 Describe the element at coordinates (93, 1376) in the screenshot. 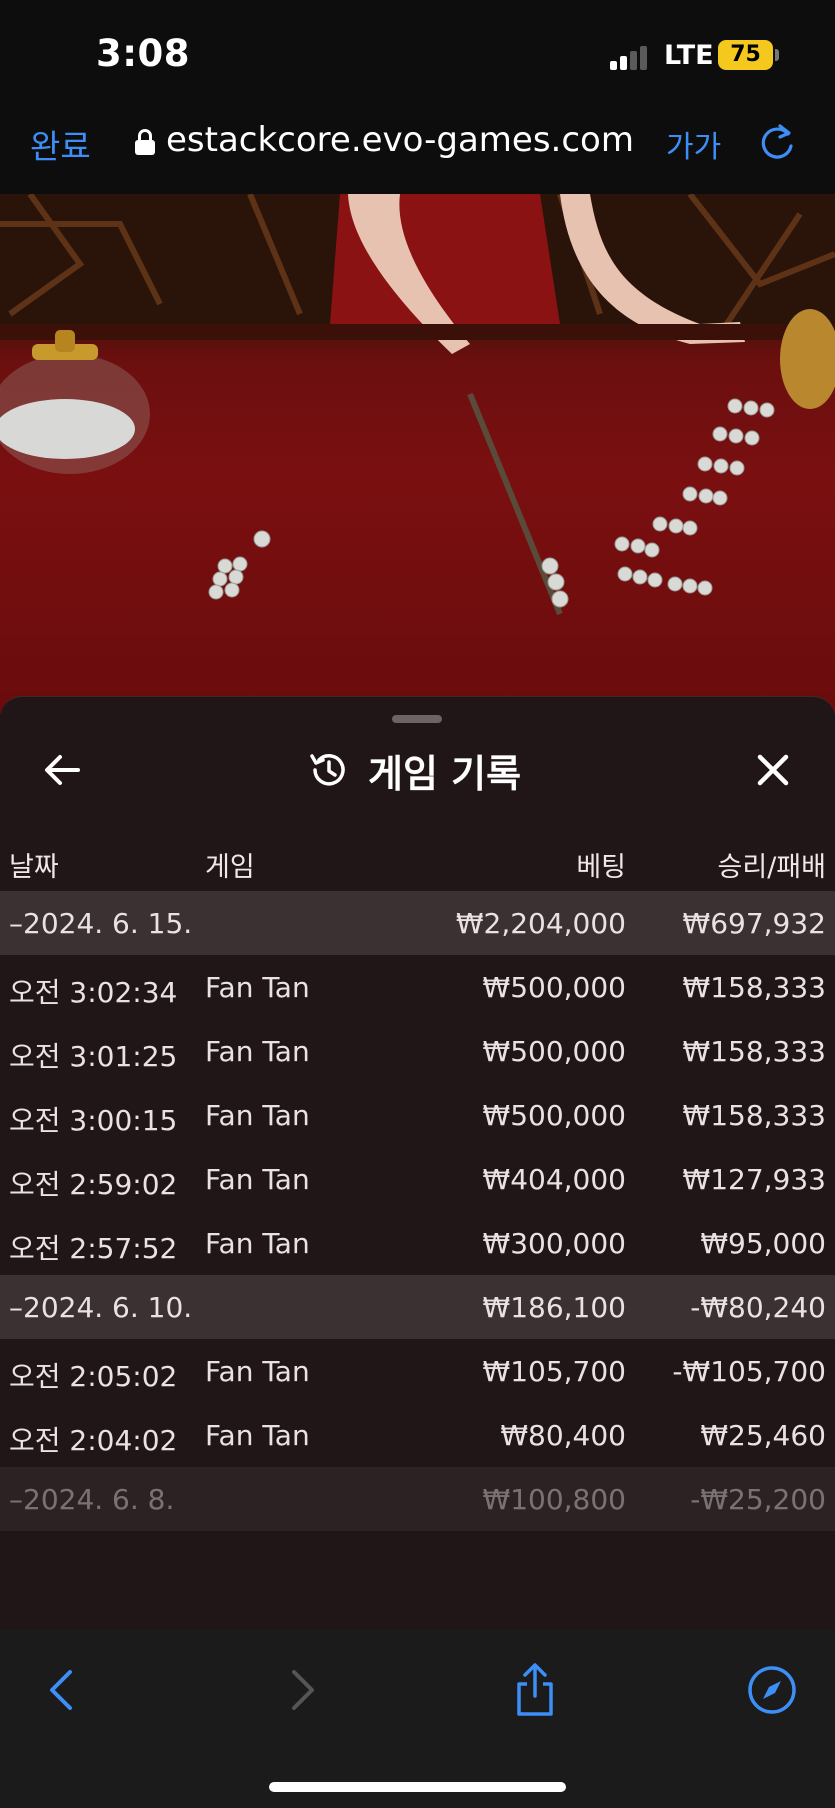

I see `row-time: 오전 2:05:02` at that location.